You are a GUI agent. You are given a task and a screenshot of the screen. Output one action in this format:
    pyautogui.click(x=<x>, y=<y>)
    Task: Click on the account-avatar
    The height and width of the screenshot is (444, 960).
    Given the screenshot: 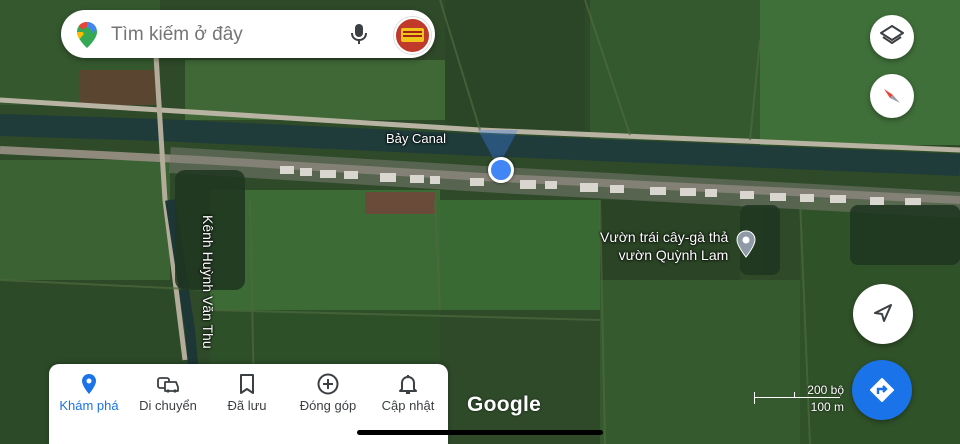 What is the action you would take?
    pyautogui.click(x=412, y=35)
    